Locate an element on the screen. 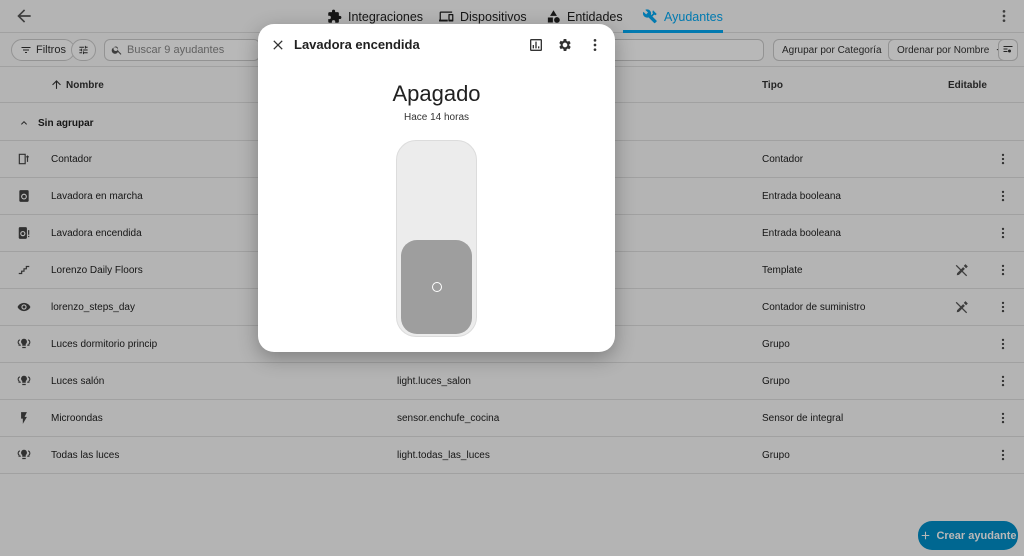 The width and height of the screenshot is (1024, 556). last-changed: Hace 14 horas is located at coordinates (436, 117).